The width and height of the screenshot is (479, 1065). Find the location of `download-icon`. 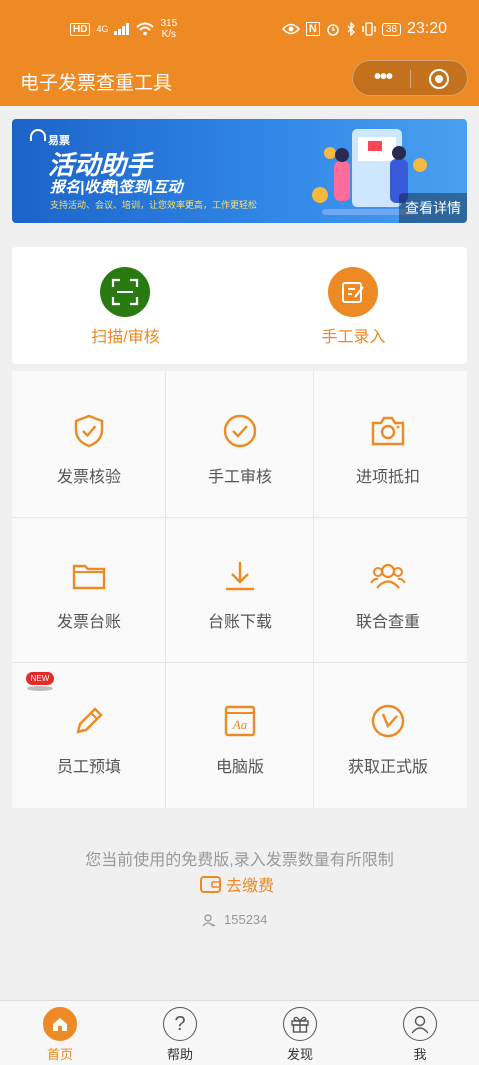

download-icon is located at coordinates (240, 576).